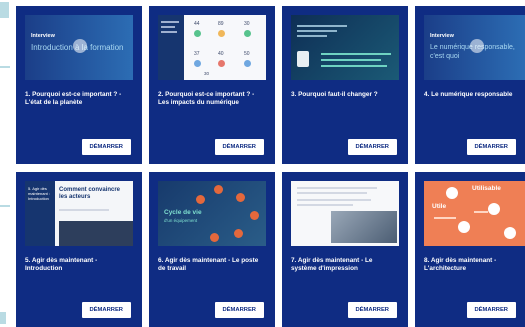  I want to click on thumb-main-title: Comment convaincre les acteurs, so click(90, 193).